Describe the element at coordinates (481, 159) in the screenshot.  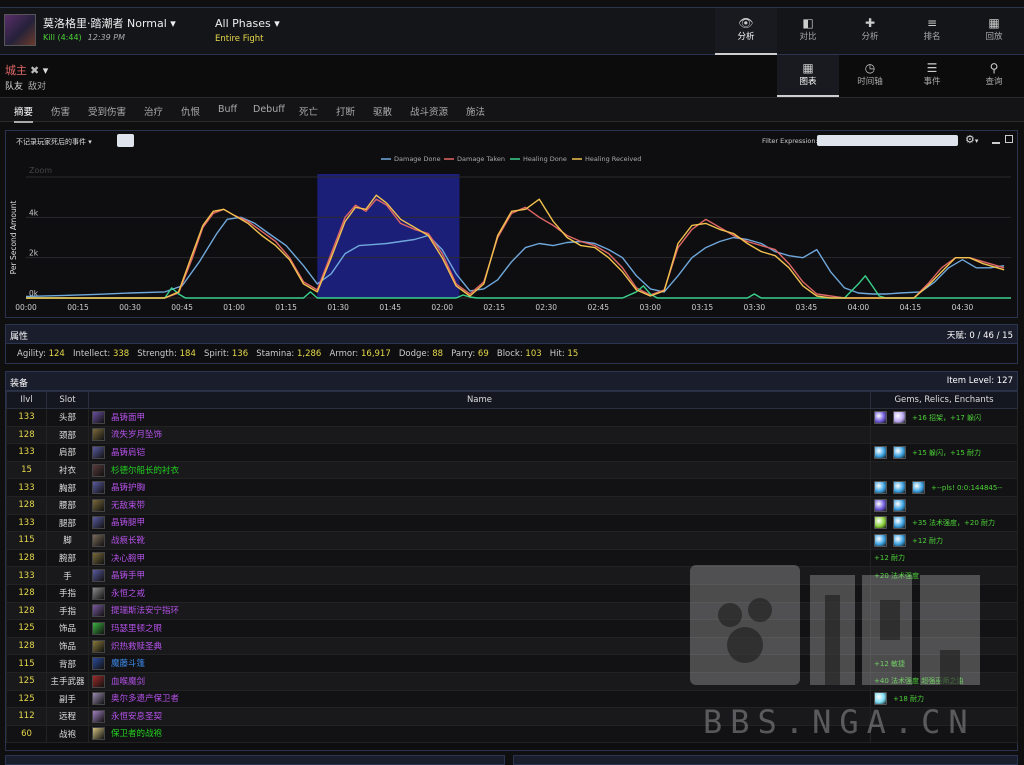
I see `legend-label-1: Damage Taken` at that location.